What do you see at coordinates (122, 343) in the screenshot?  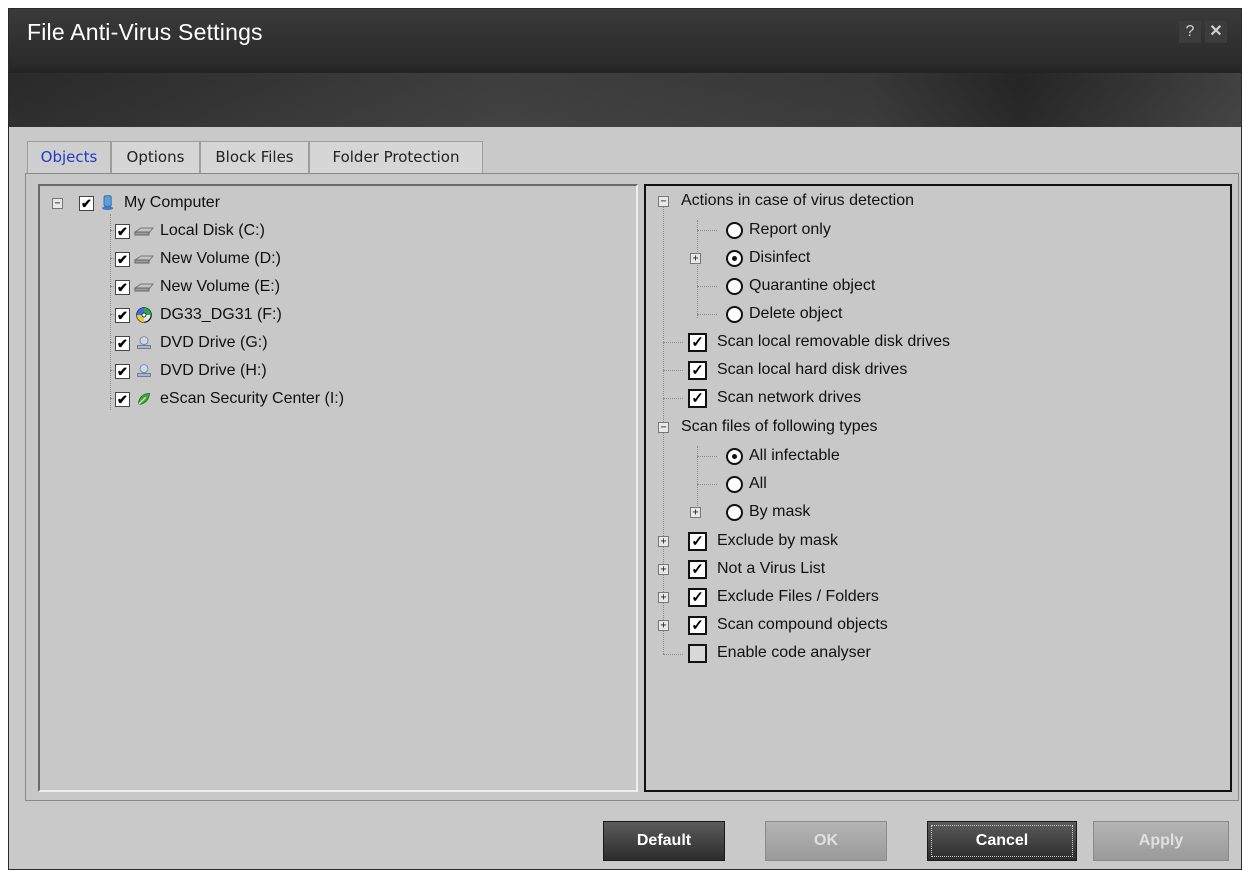 I see `drive-g-checkbox: ✔` at bounding box center [122, 343].